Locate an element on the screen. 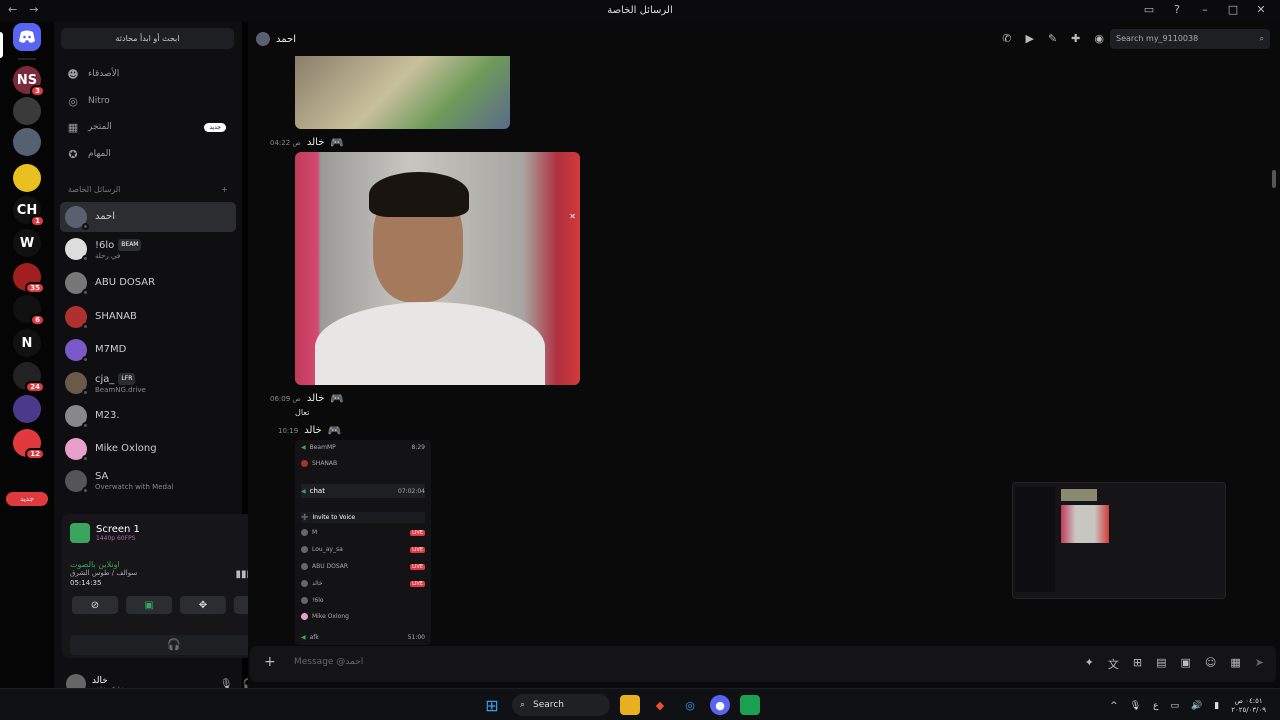  search-input: Search my_9110038 ⌕ is located at coordinates (1190, 39).